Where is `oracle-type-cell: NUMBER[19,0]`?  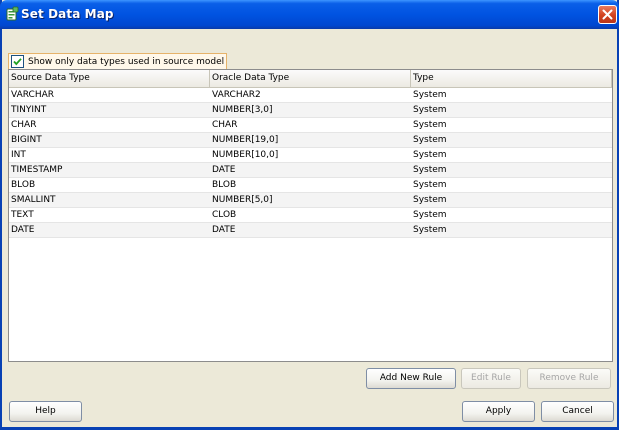 oracle-type-cell: NUMBER[19,0] is located at coordinates (245, 140).